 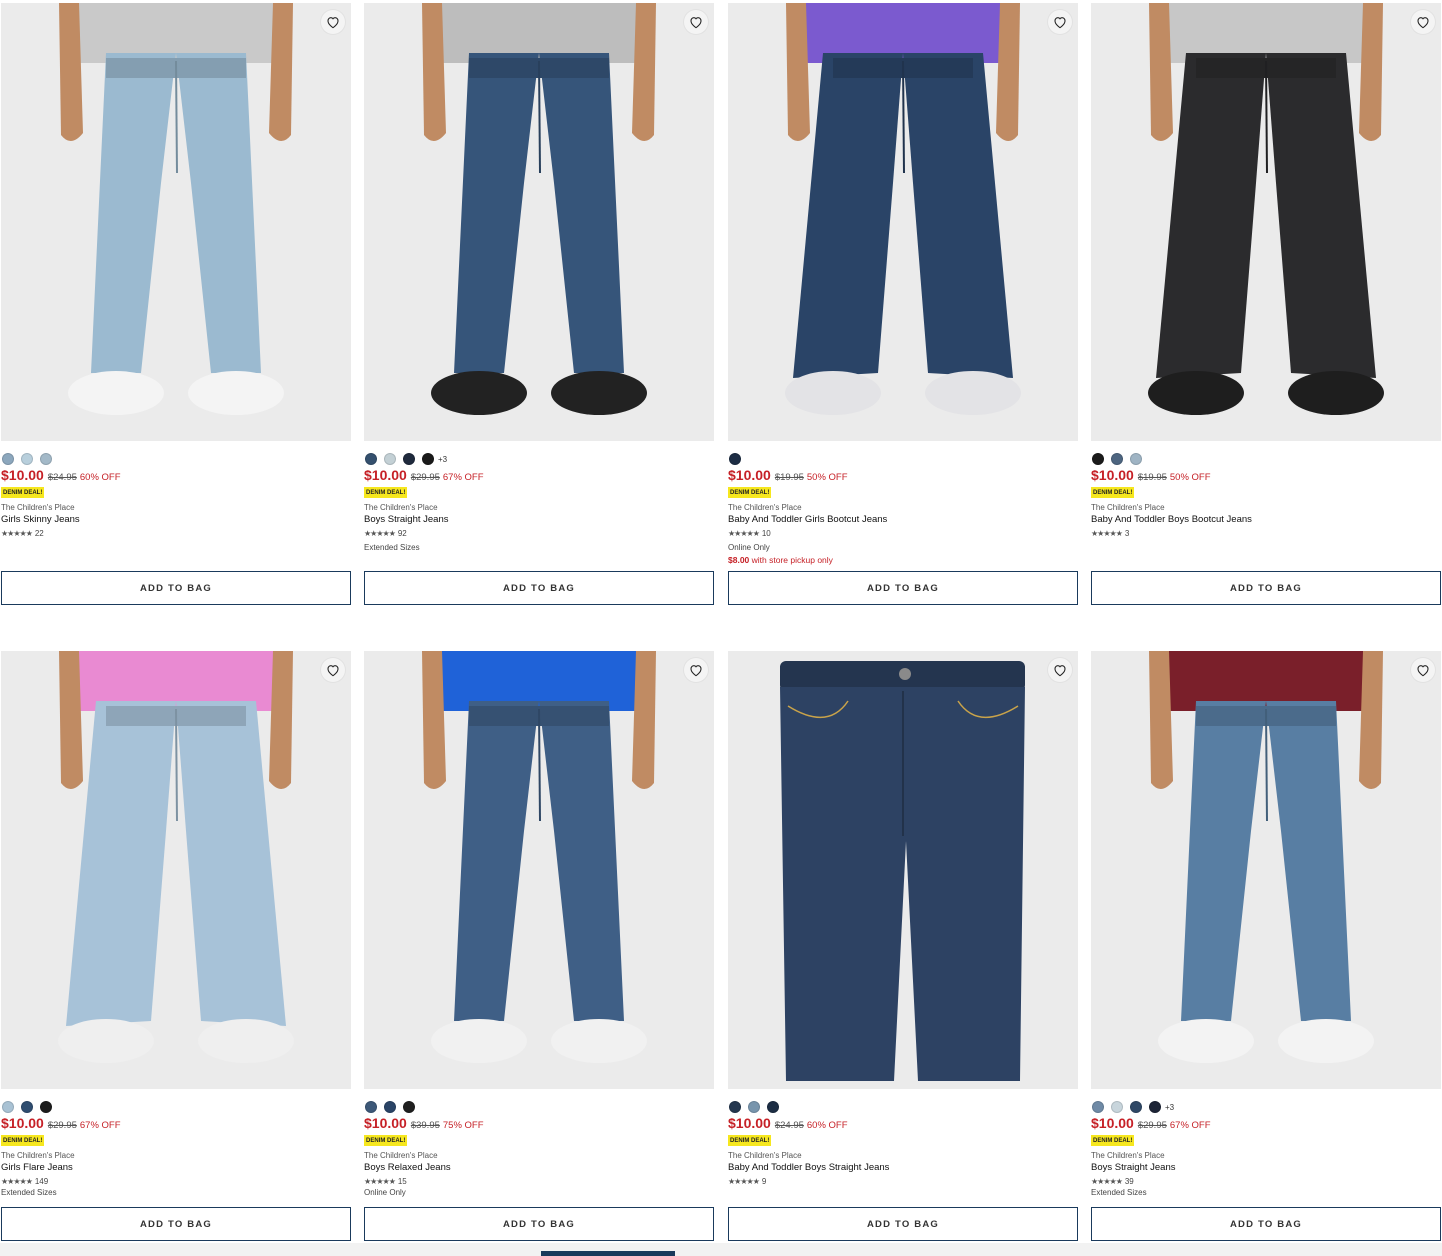 What do you see at coordinates (24, 1181) in the screenshot?
I see `rating: ★★★★★ 149` at bounding box center [24, 1181].